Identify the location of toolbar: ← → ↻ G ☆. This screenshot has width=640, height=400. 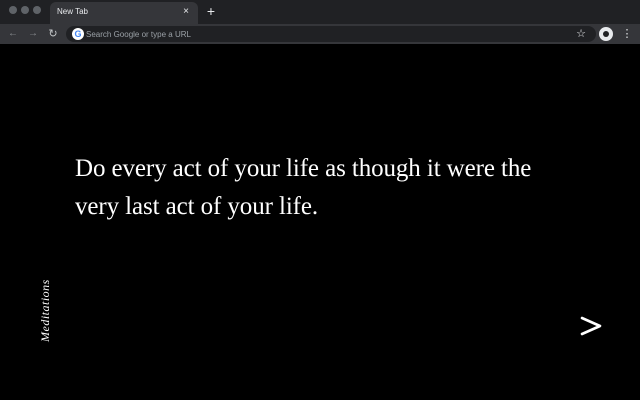
(320, 34).